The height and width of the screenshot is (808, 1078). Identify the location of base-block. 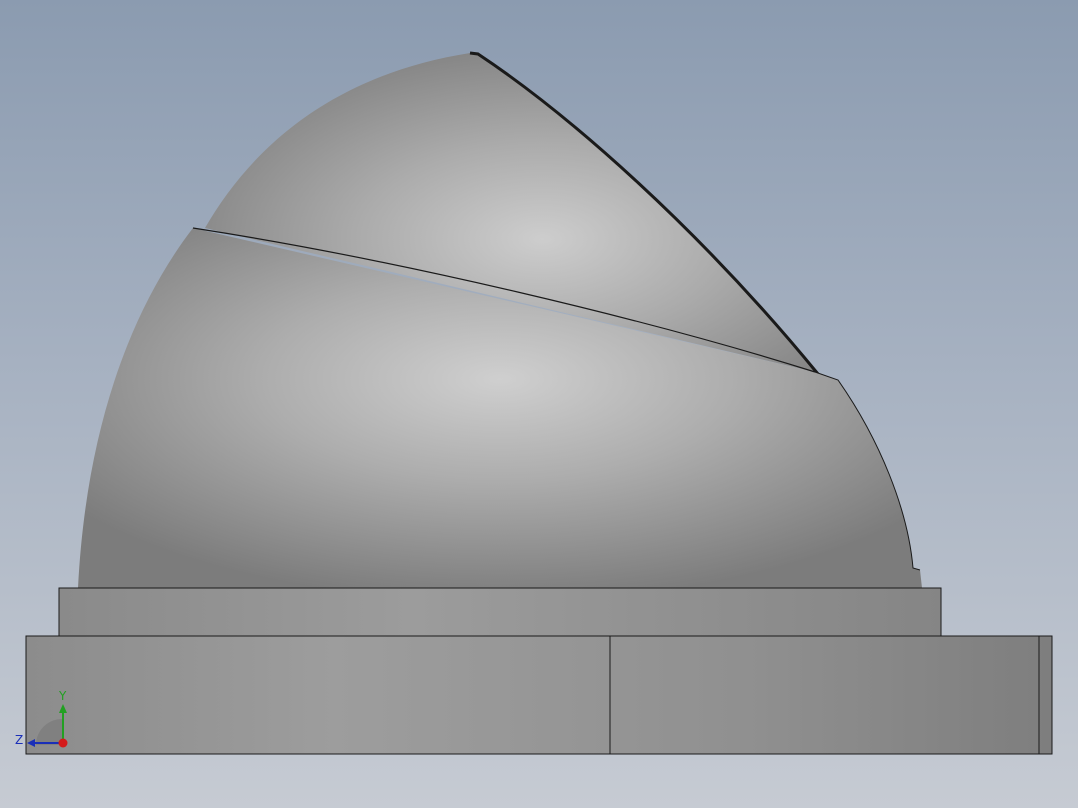
(539, 695).